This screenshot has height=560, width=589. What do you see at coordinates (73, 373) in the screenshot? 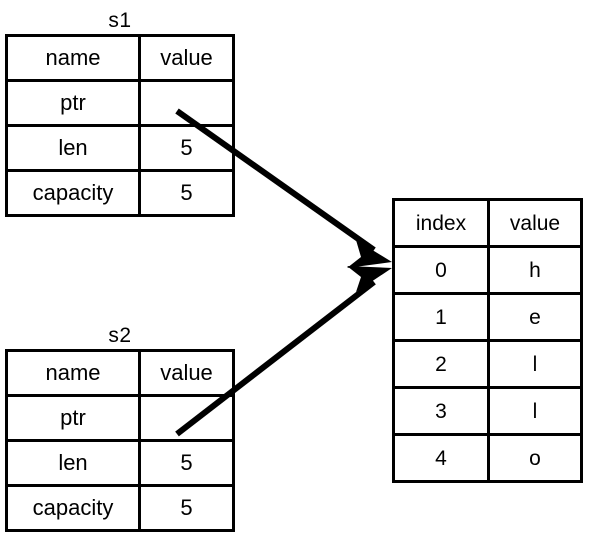
I see `s2-header-name: name` at bounding box center [73, 373].